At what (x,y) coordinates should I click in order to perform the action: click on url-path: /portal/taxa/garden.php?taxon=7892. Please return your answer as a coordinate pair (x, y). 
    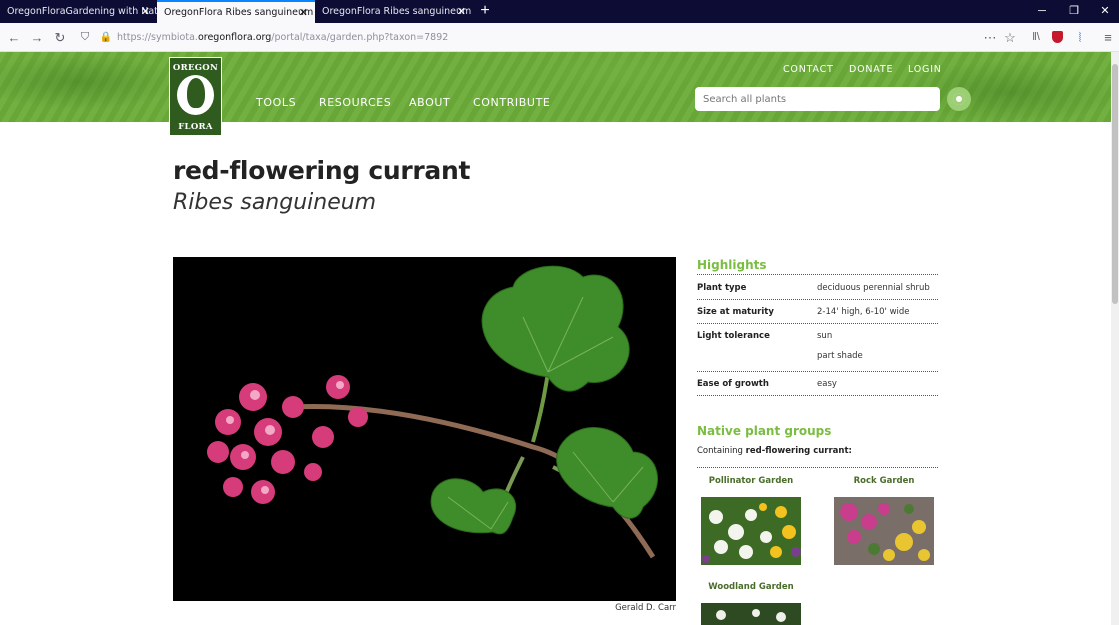
    Looking at the image, I should click on (360, 37).